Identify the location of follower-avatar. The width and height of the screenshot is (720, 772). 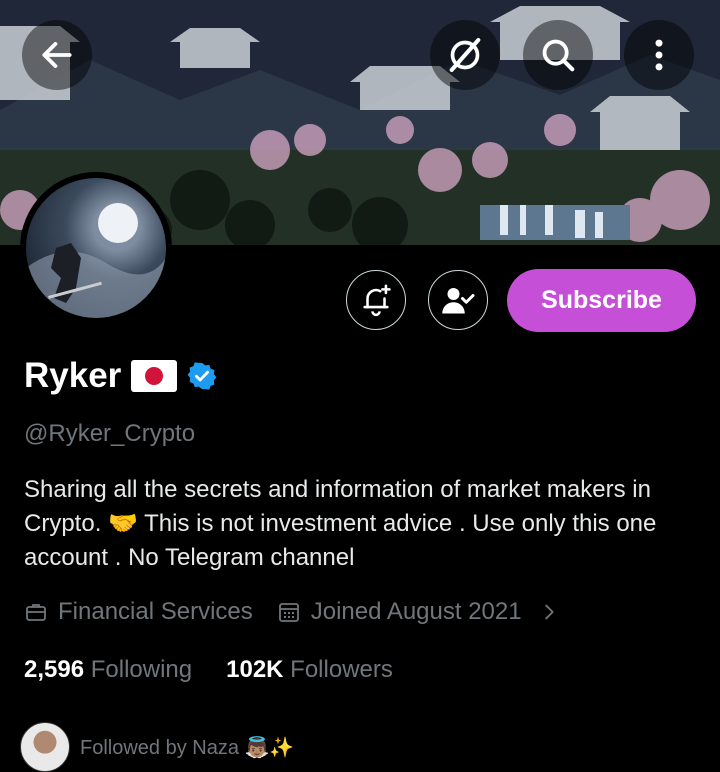
(45, 747).